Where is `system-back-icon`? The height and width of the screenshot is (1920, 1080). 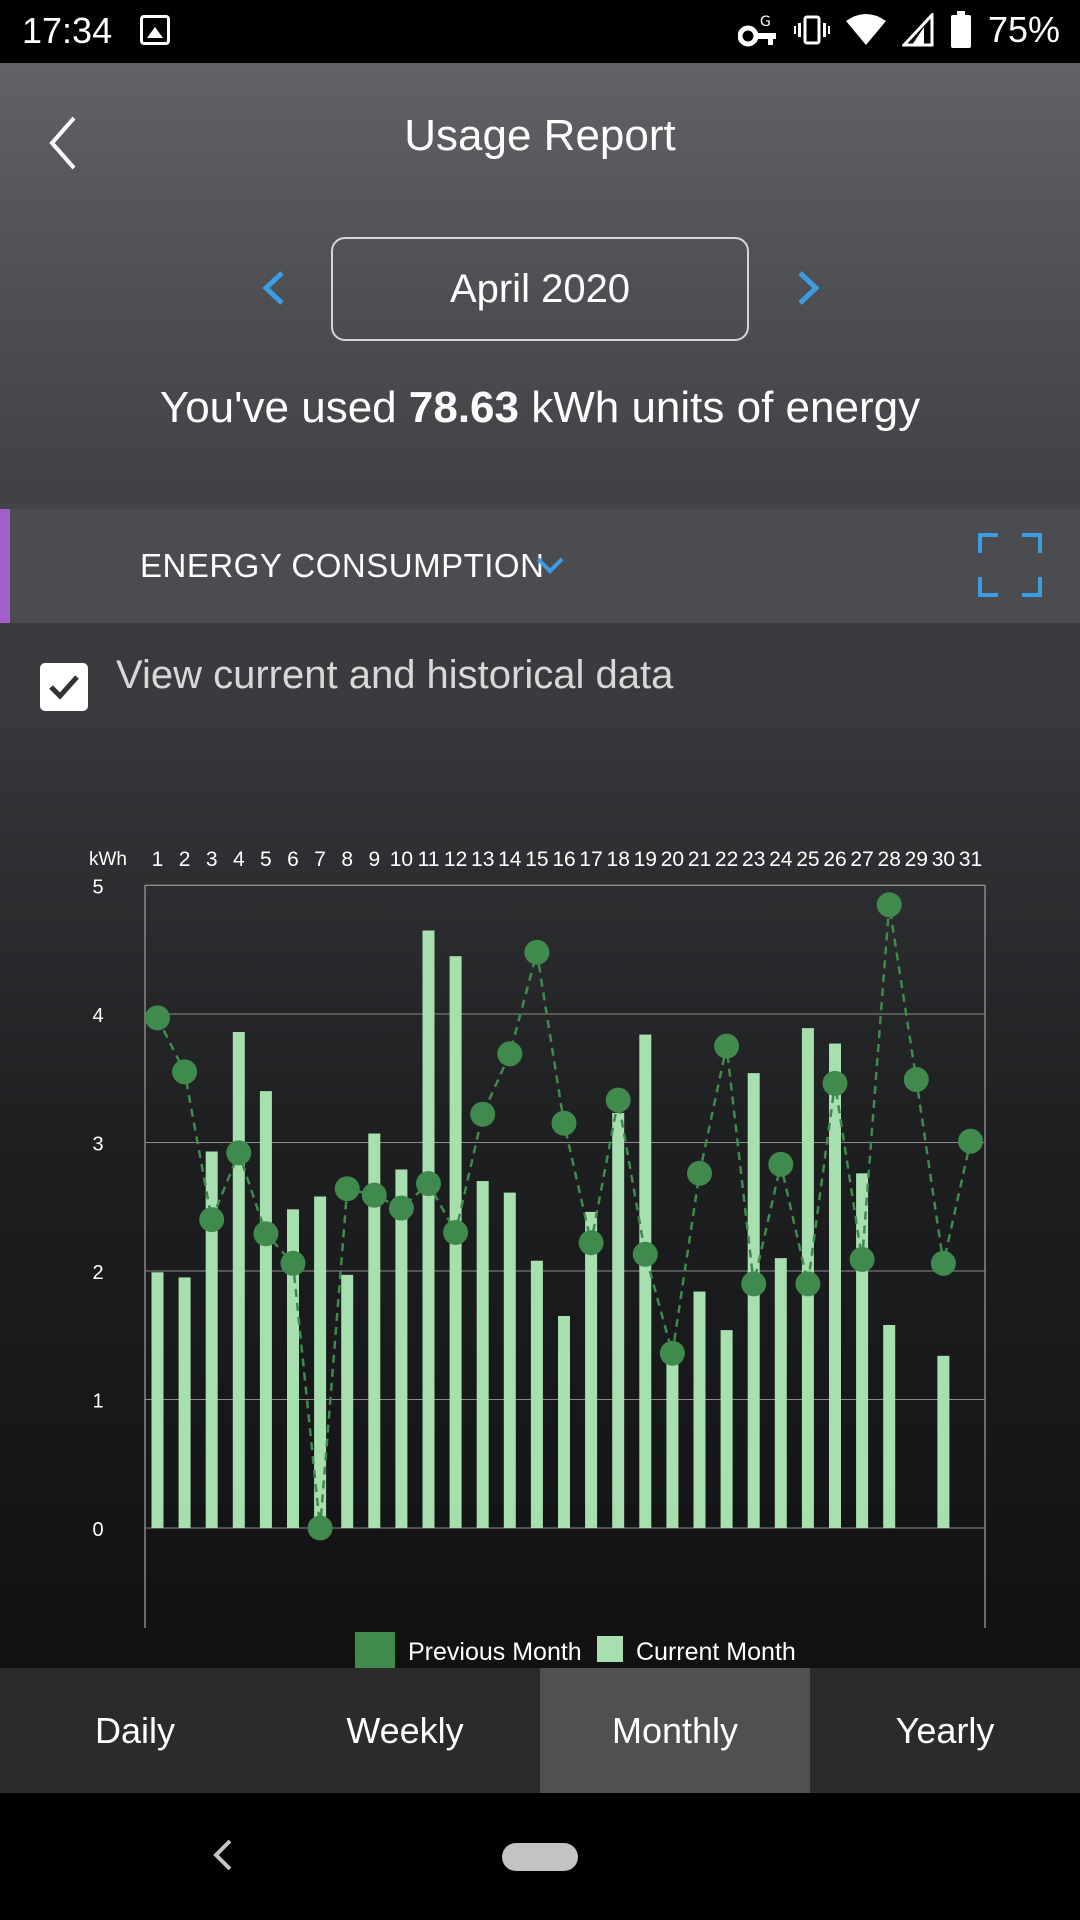 system-back-icon is located at coordinates (223, 1855).